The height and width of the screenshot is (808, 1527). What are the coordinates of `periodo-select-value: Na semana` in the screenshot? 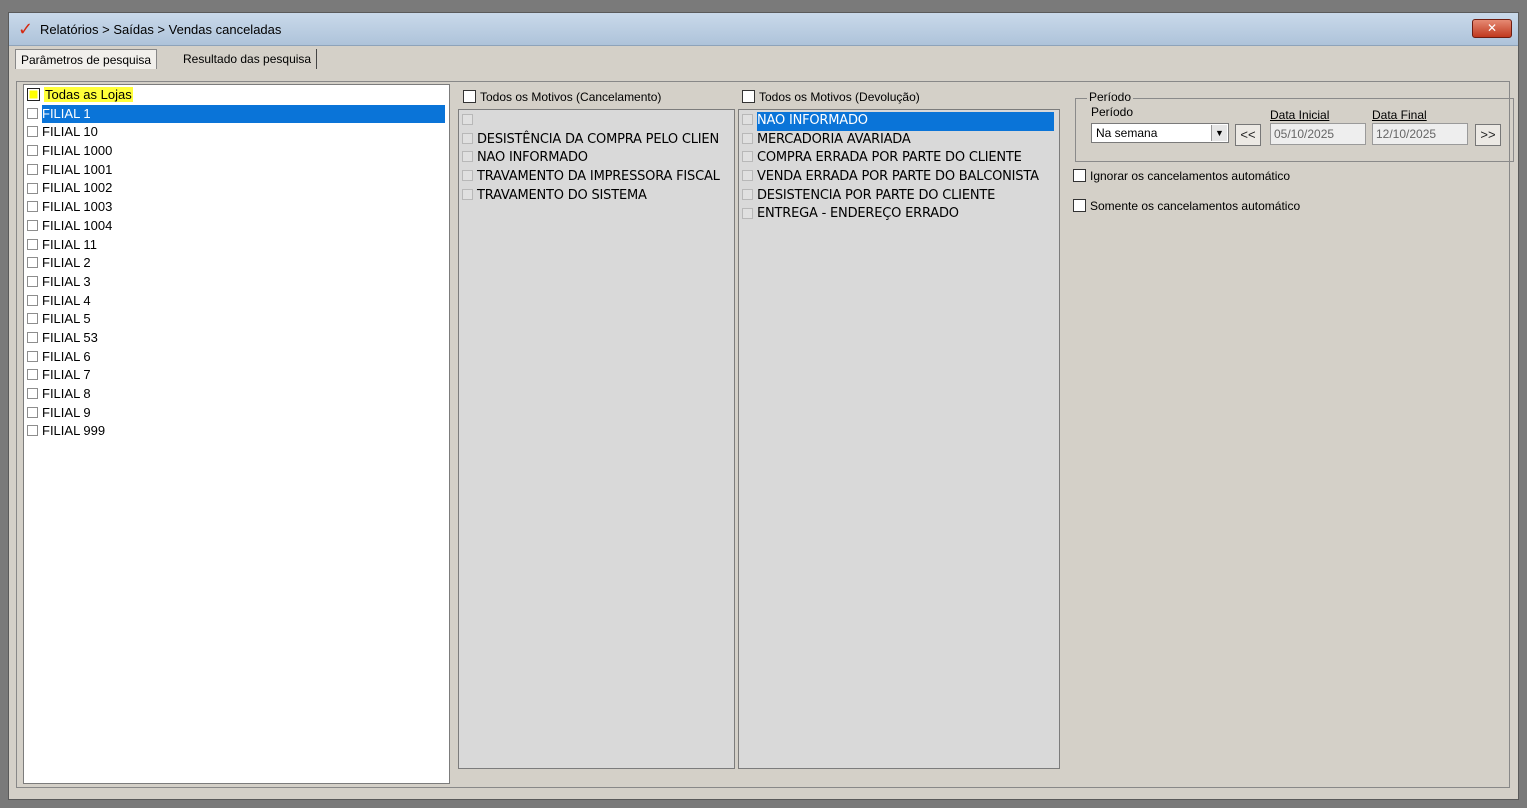 It's located at (1127, 133).